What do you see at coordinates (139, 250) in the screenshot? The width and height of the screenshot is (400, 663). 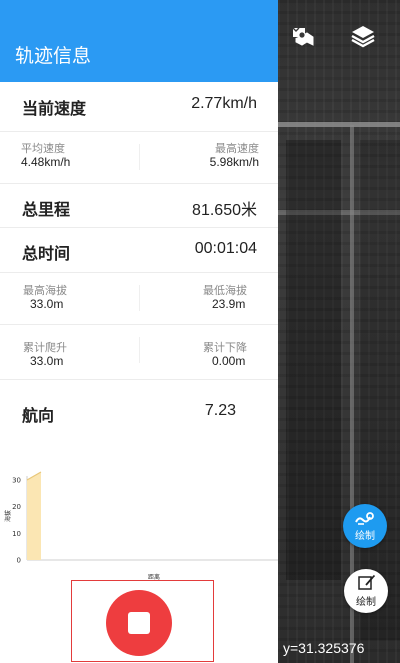 I see `total-time-row: 总时间 00:01:04` at bounding box center [139, 250].